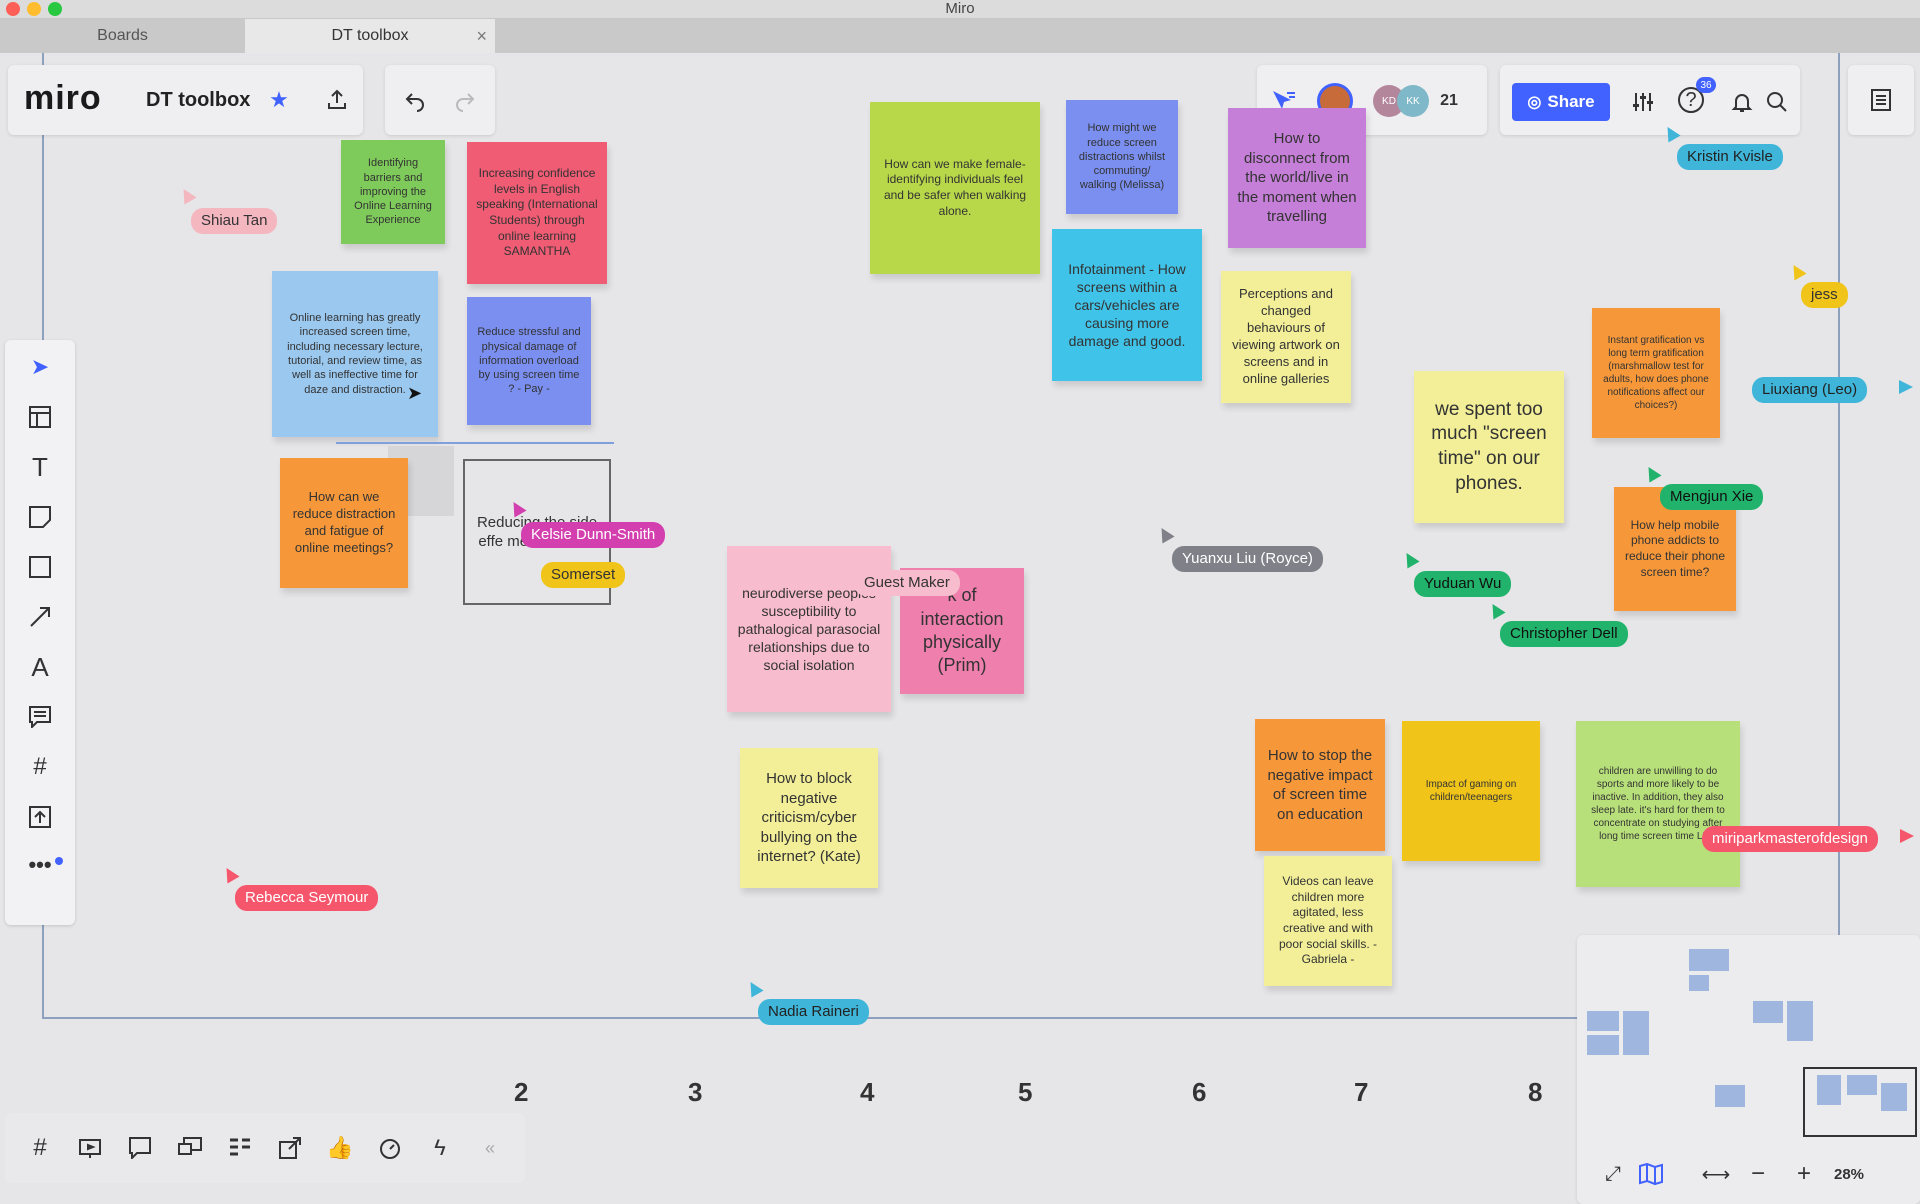 This screenshot has height=1204, width=1920. What do you see at coordinates (1730, 157) in the screenshot?
I see `cursor-label: Kristin Kvisle` at bounding box center [1730, 157].